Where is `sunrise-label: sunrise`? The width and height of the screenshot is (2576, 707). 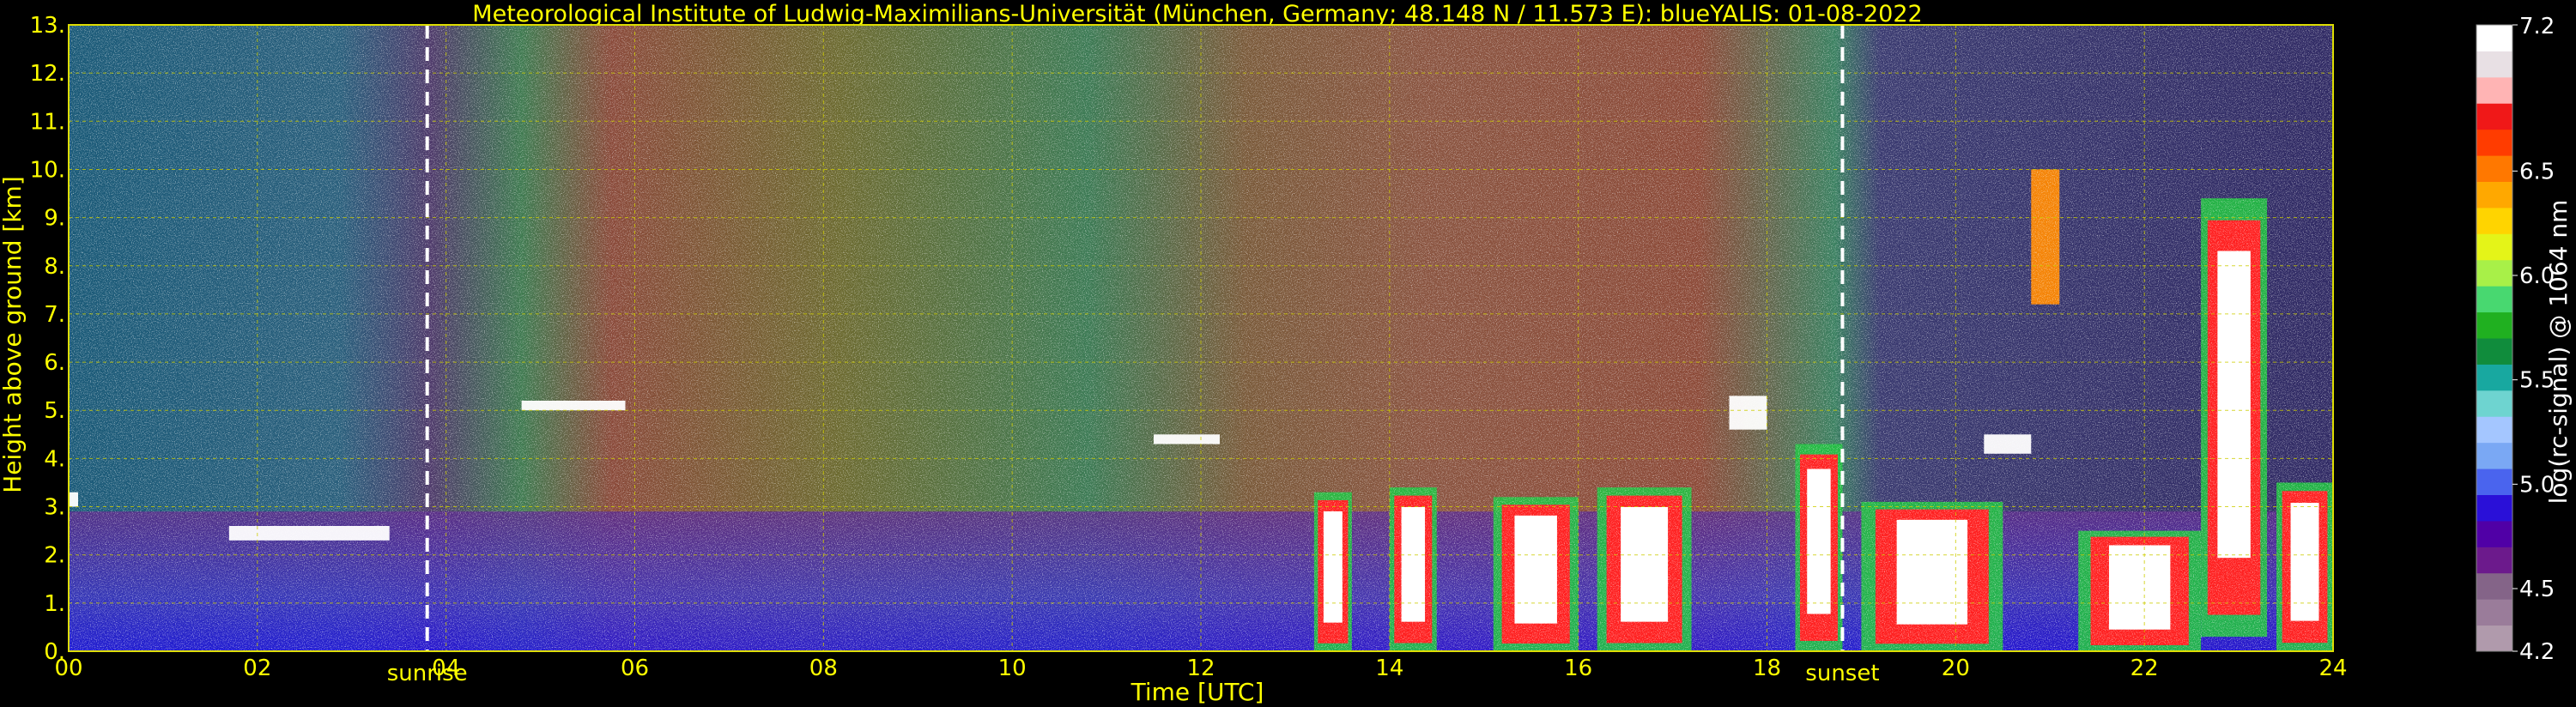
sunrise-label: sunrise is located at coordinates (427, 674).